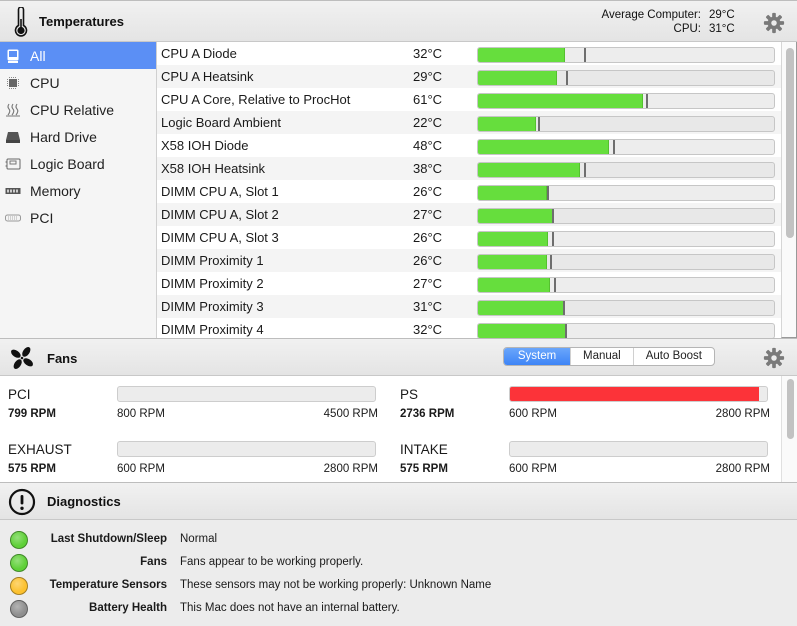 The width and height of the screenshot is (797, 626). I want to click on diagnostic-row-last-shutdown: Last Shutdown/Sleep Normal, so click(398, 540).